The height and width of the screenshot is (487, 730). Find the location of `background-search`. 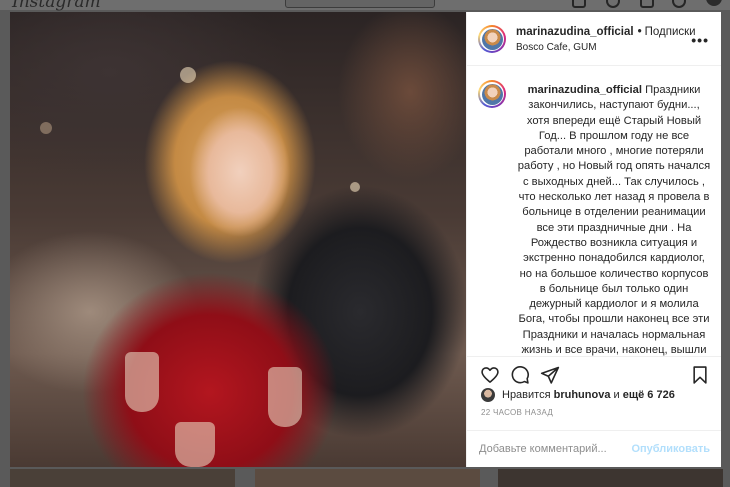

background-search is located at coordinates (360, 4).